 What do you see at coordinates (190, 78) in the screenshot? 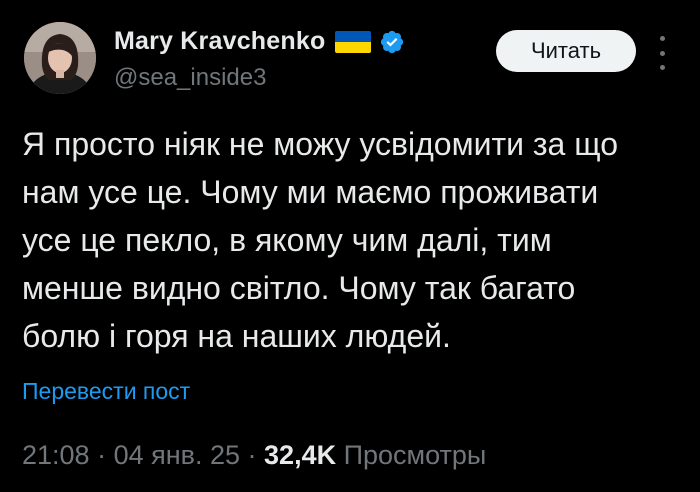
I see `author-handle: @sea_inside3` at bounding box center [190, 78].